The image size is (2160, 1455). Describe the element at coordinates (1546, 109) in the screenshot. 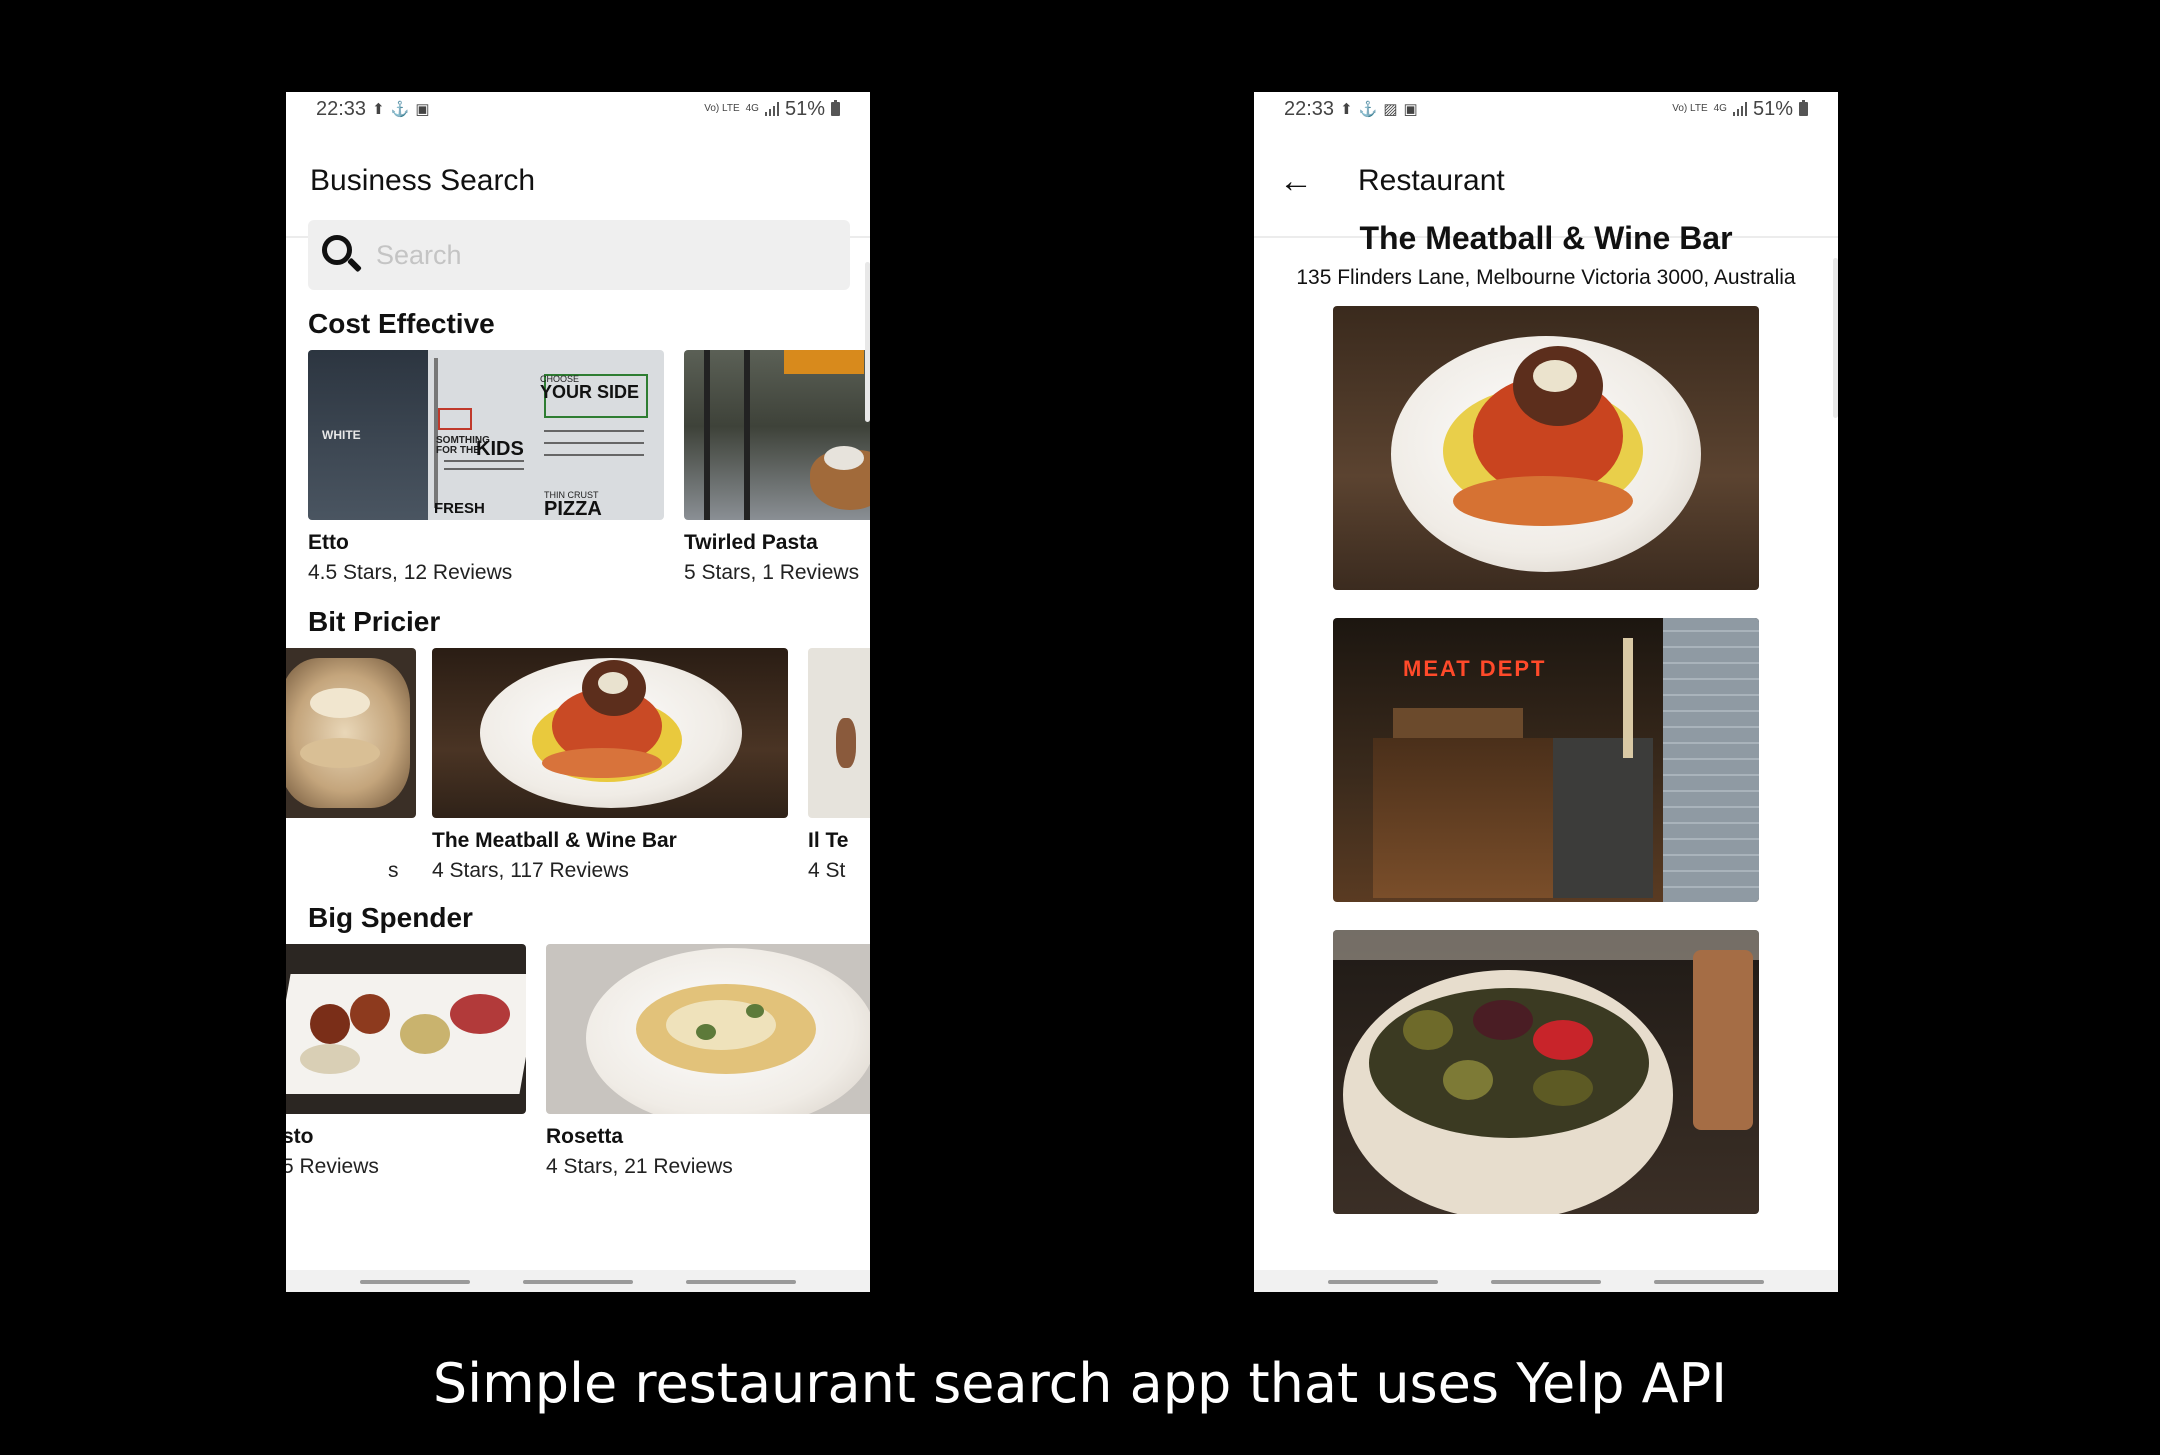

I see `status-bar: 22:33 ⬆ ⚓ ▨ ▣ Vo) LTE 4G 51%` at that location.